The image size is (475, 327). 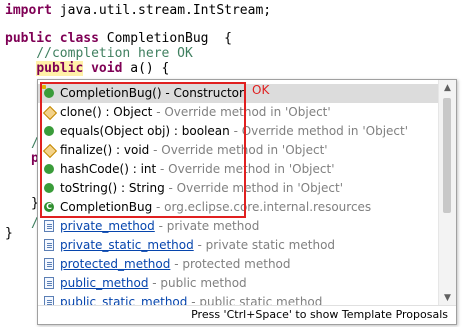 I want to click on proposal-name: hashCode() : int, so click(x=108, y=169).